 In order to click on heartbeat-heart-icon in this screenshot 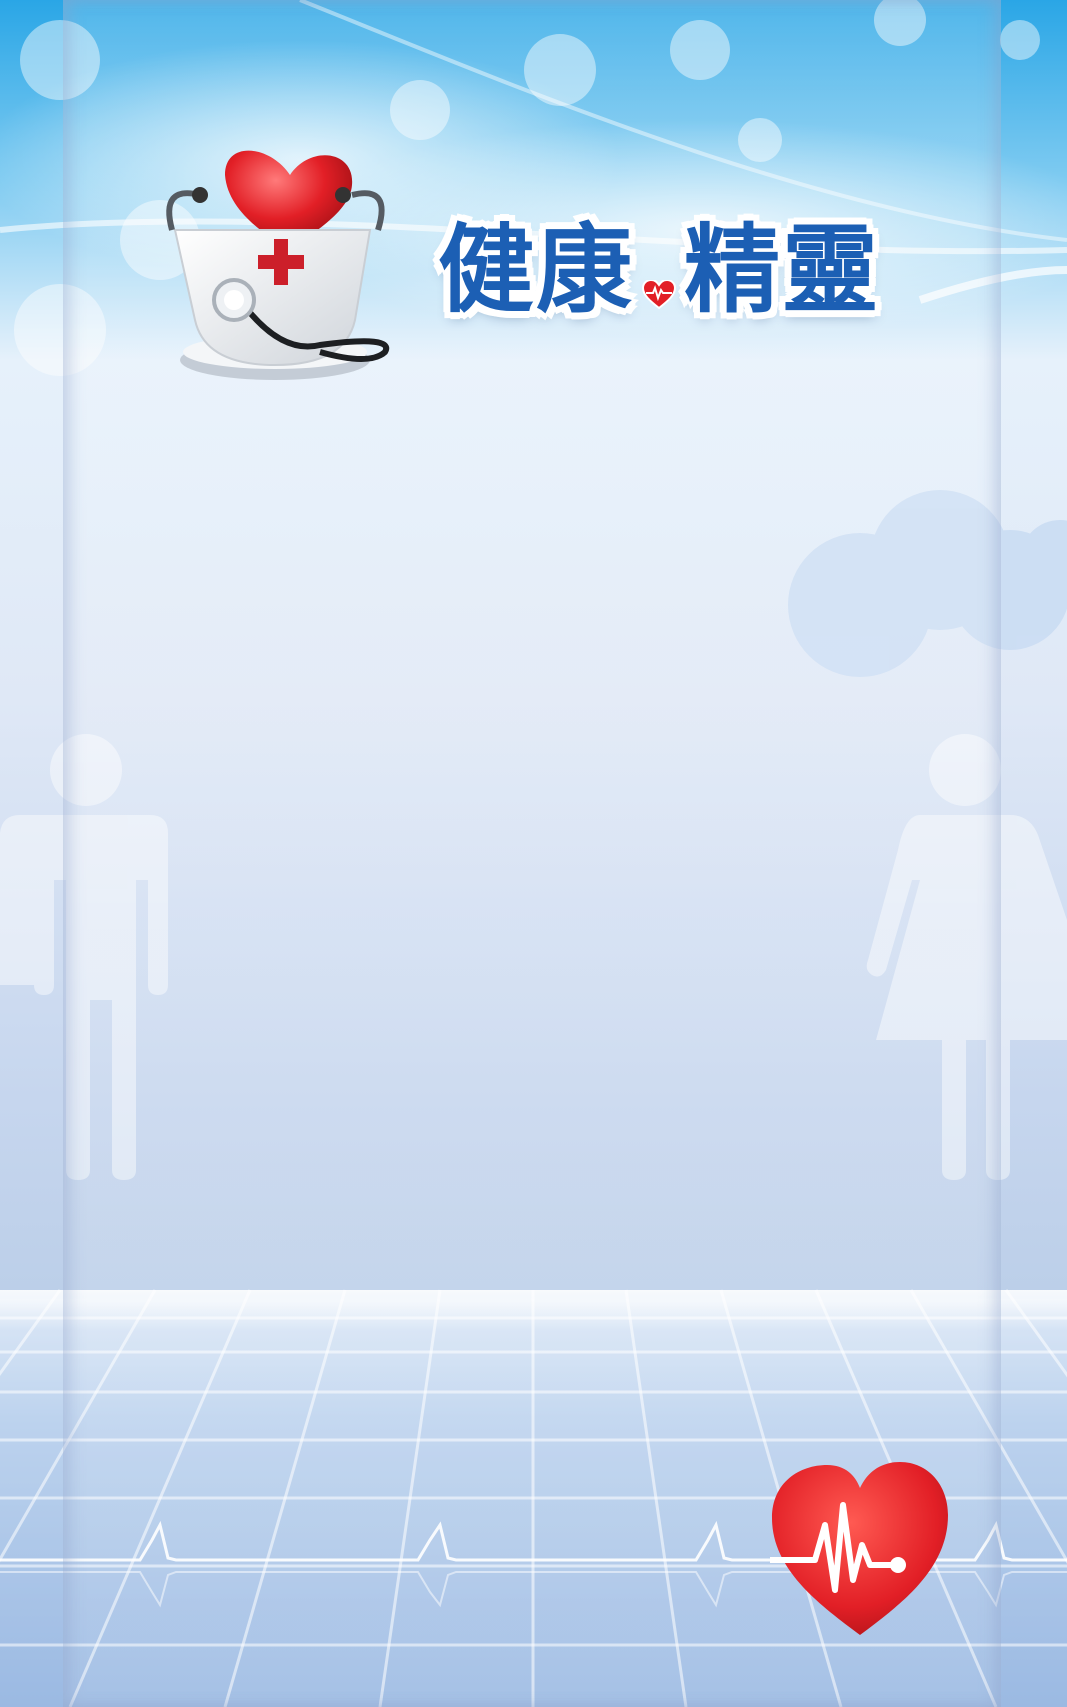, I will do `click(859, 1548)`.